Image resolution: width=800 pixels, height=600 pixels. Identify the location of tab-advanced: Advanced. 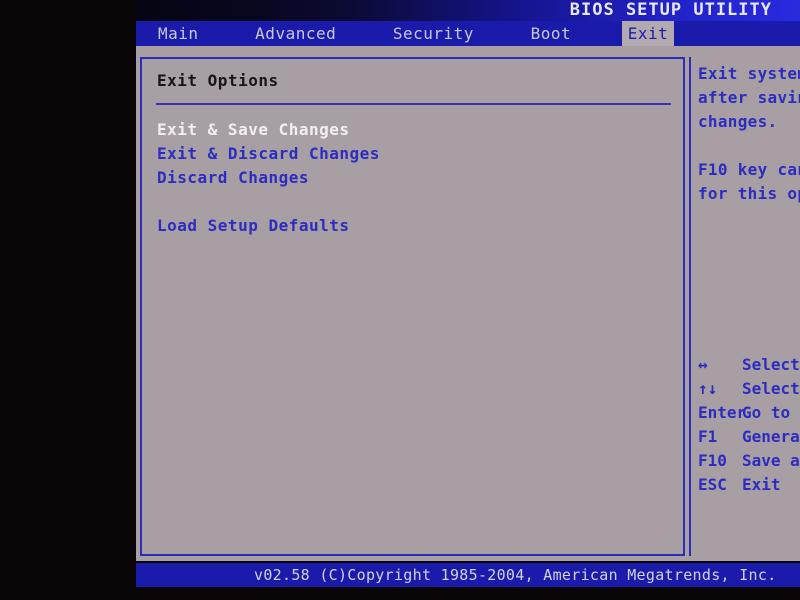
(295, 33).